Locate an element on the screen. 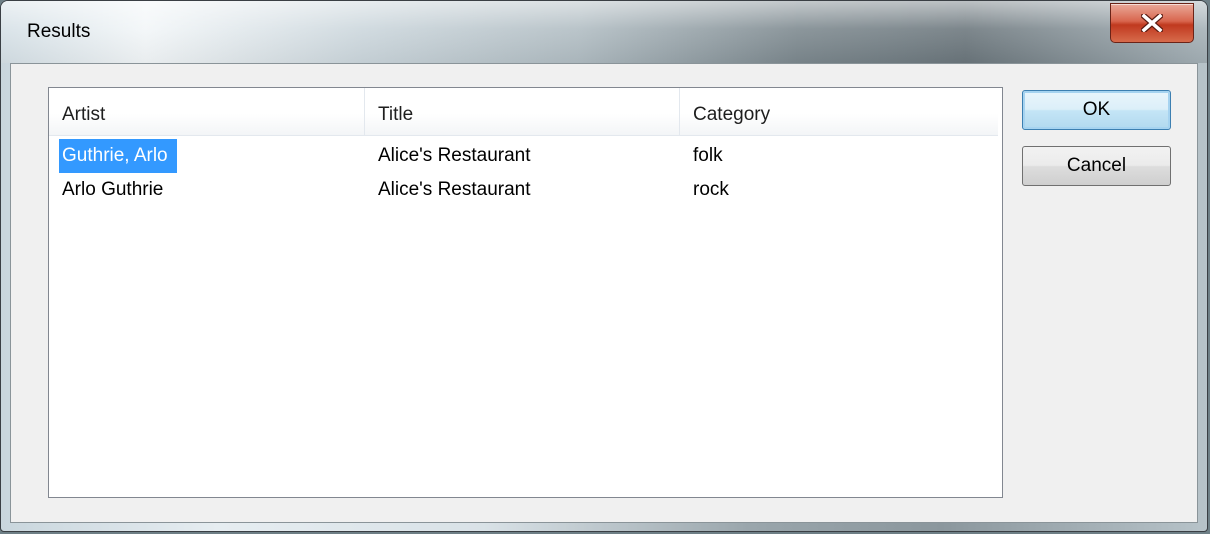  column-header-title: Title is located at coordinates (522, 111).